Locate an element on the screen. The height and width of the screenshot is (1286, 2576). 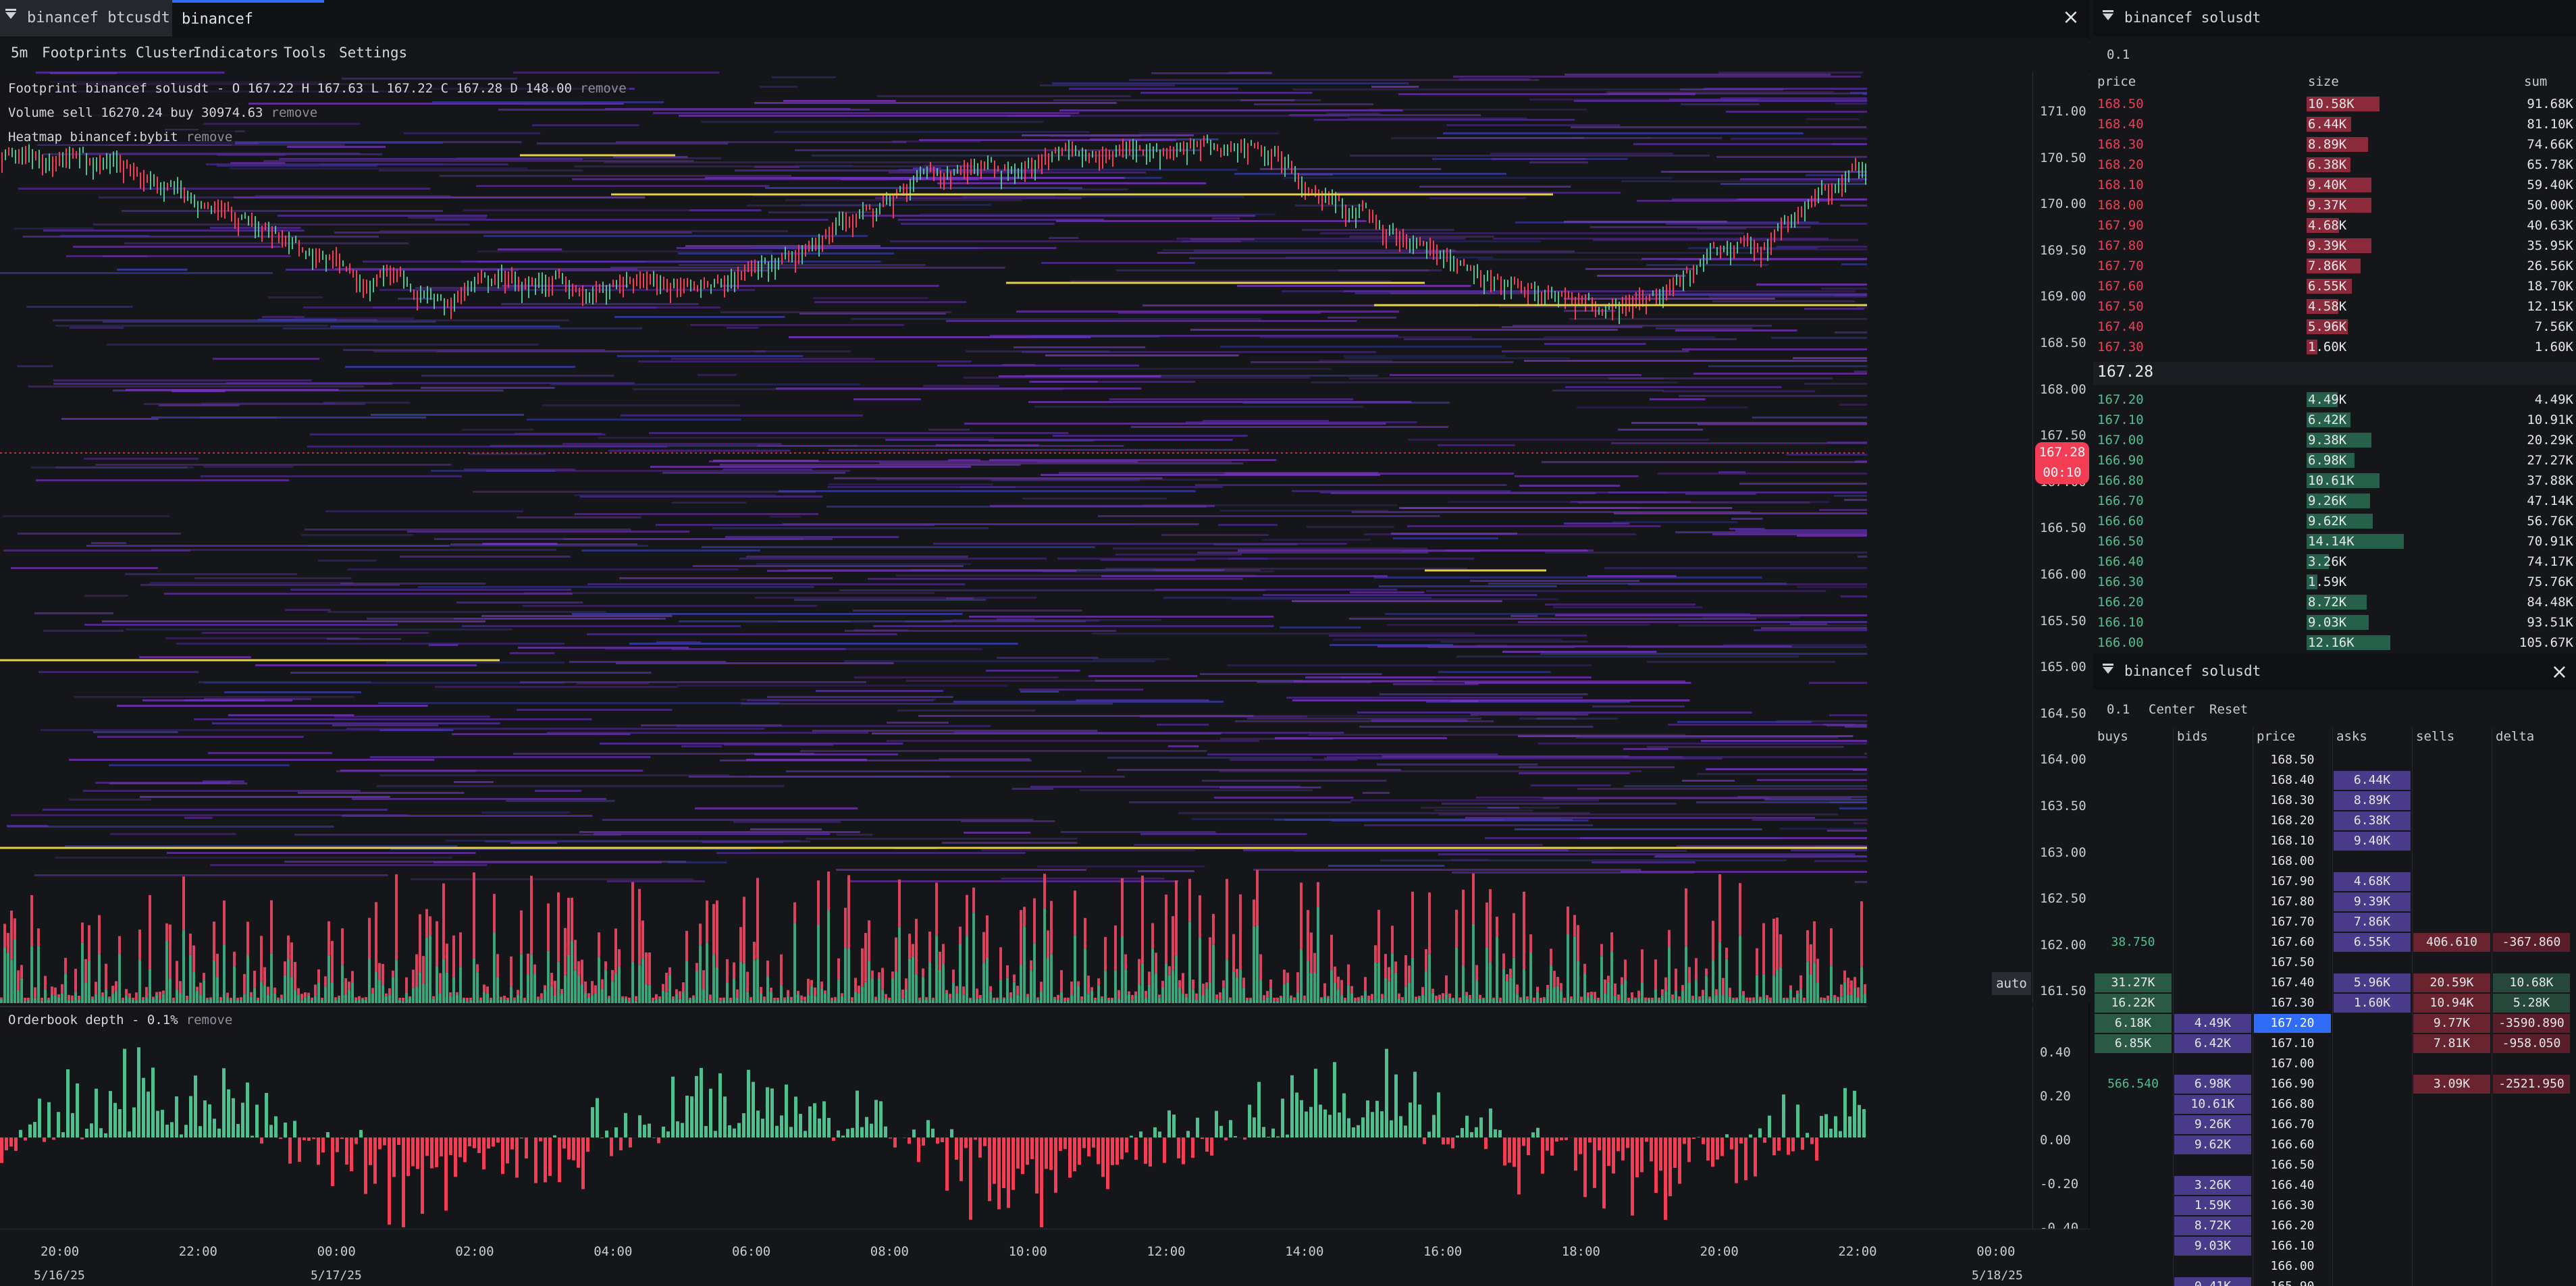
ask-row: 168.00 9.37K 50.00K is located at coordinates (2334, 205).